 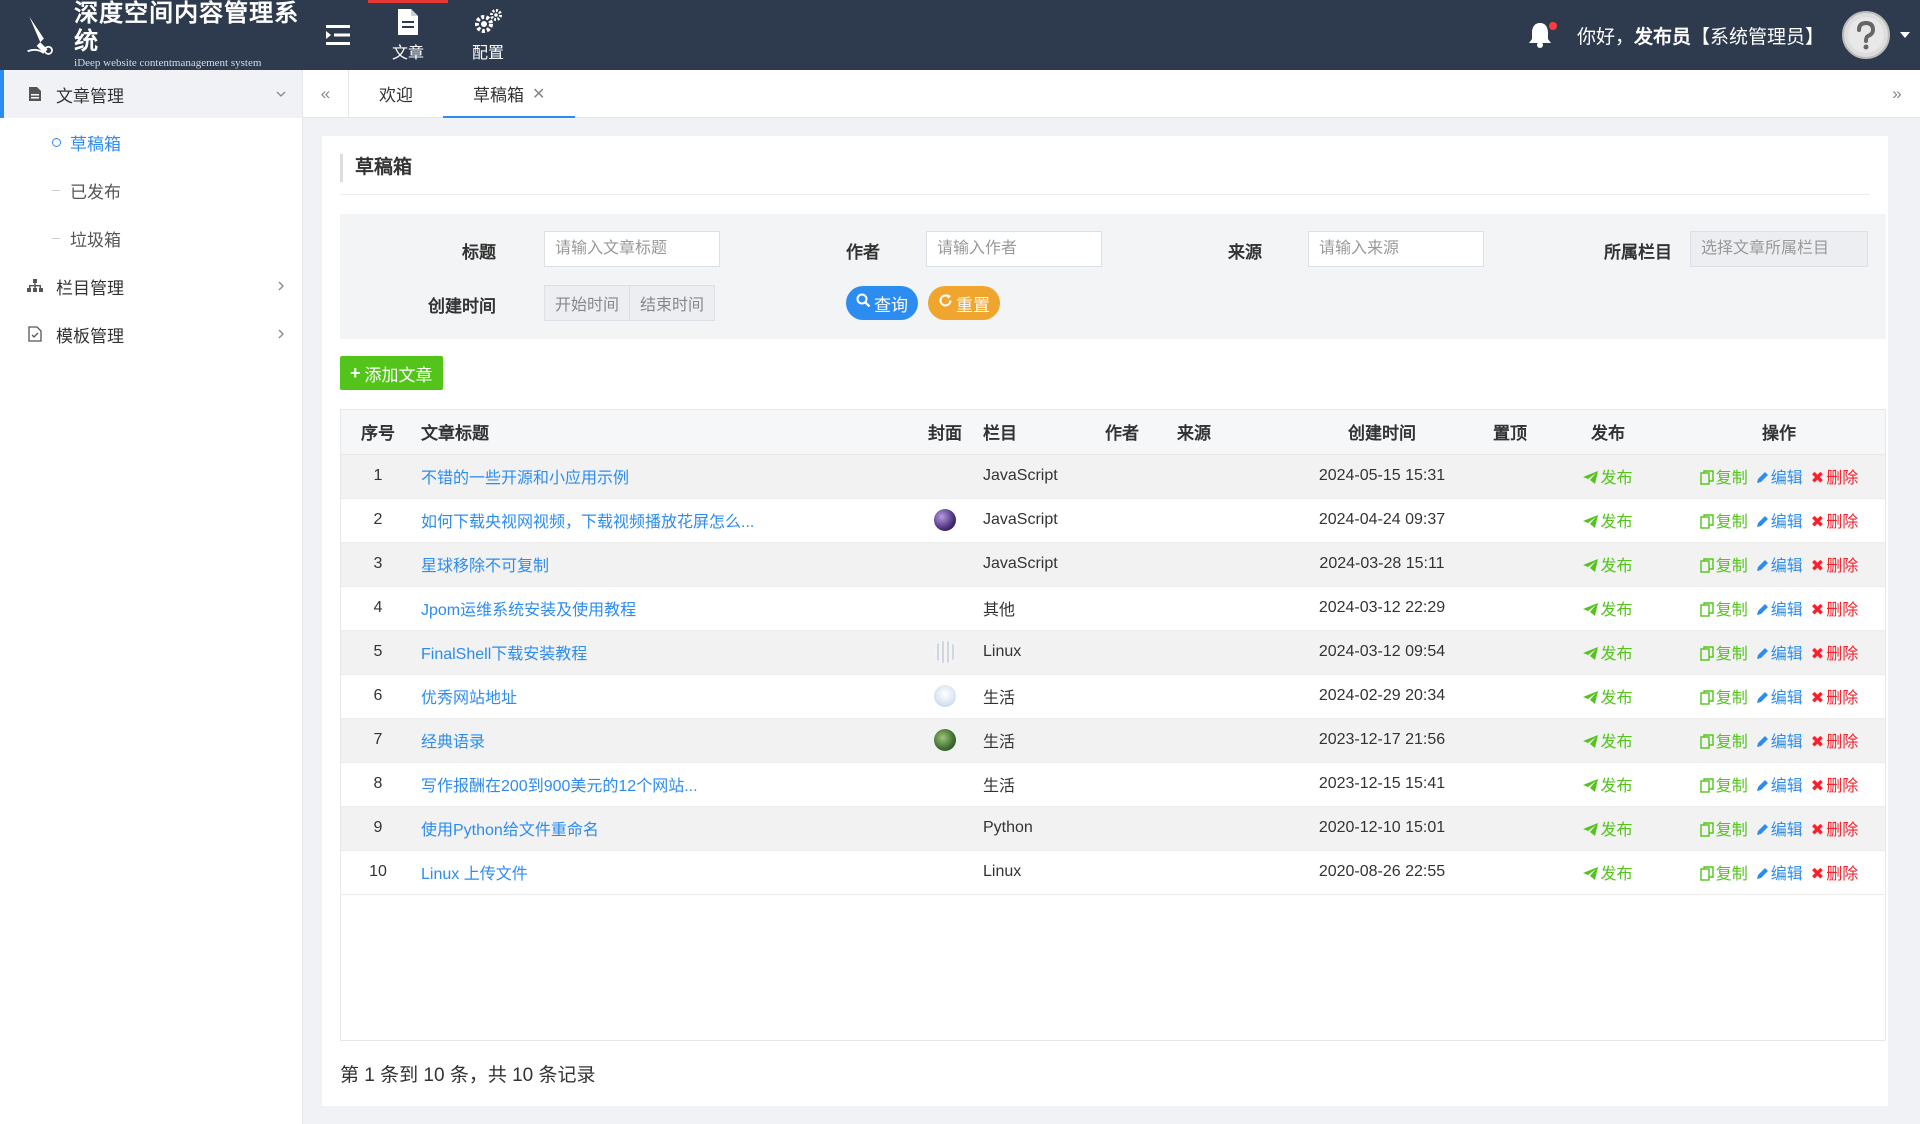 I want to click on add-article-button: + 添加文章, so click(x=391, y=373).